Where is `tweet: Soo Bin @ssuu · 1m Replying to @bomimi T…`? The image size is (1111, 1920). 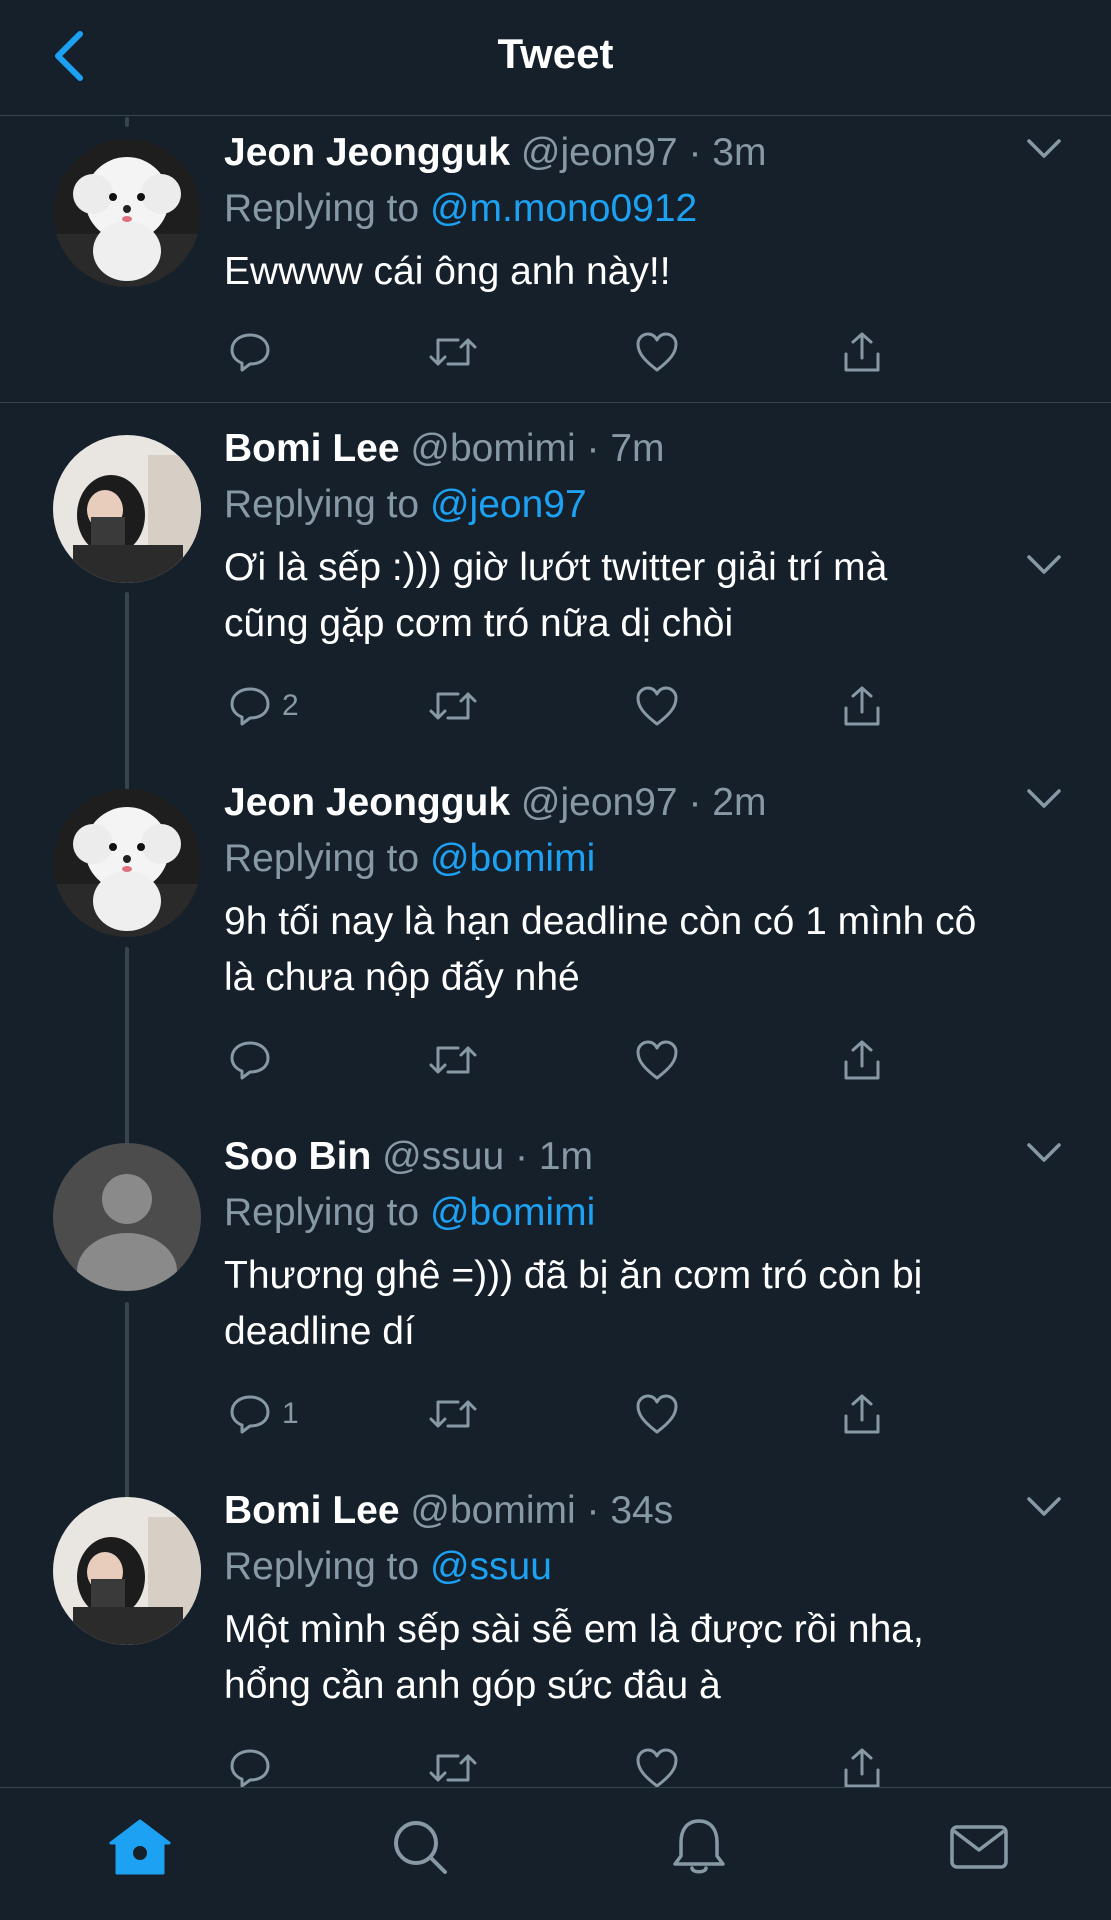
tweet: Soo Bin @ssuu · 1m Replying to @bomimi T… is located at coordinates (642, 1247).